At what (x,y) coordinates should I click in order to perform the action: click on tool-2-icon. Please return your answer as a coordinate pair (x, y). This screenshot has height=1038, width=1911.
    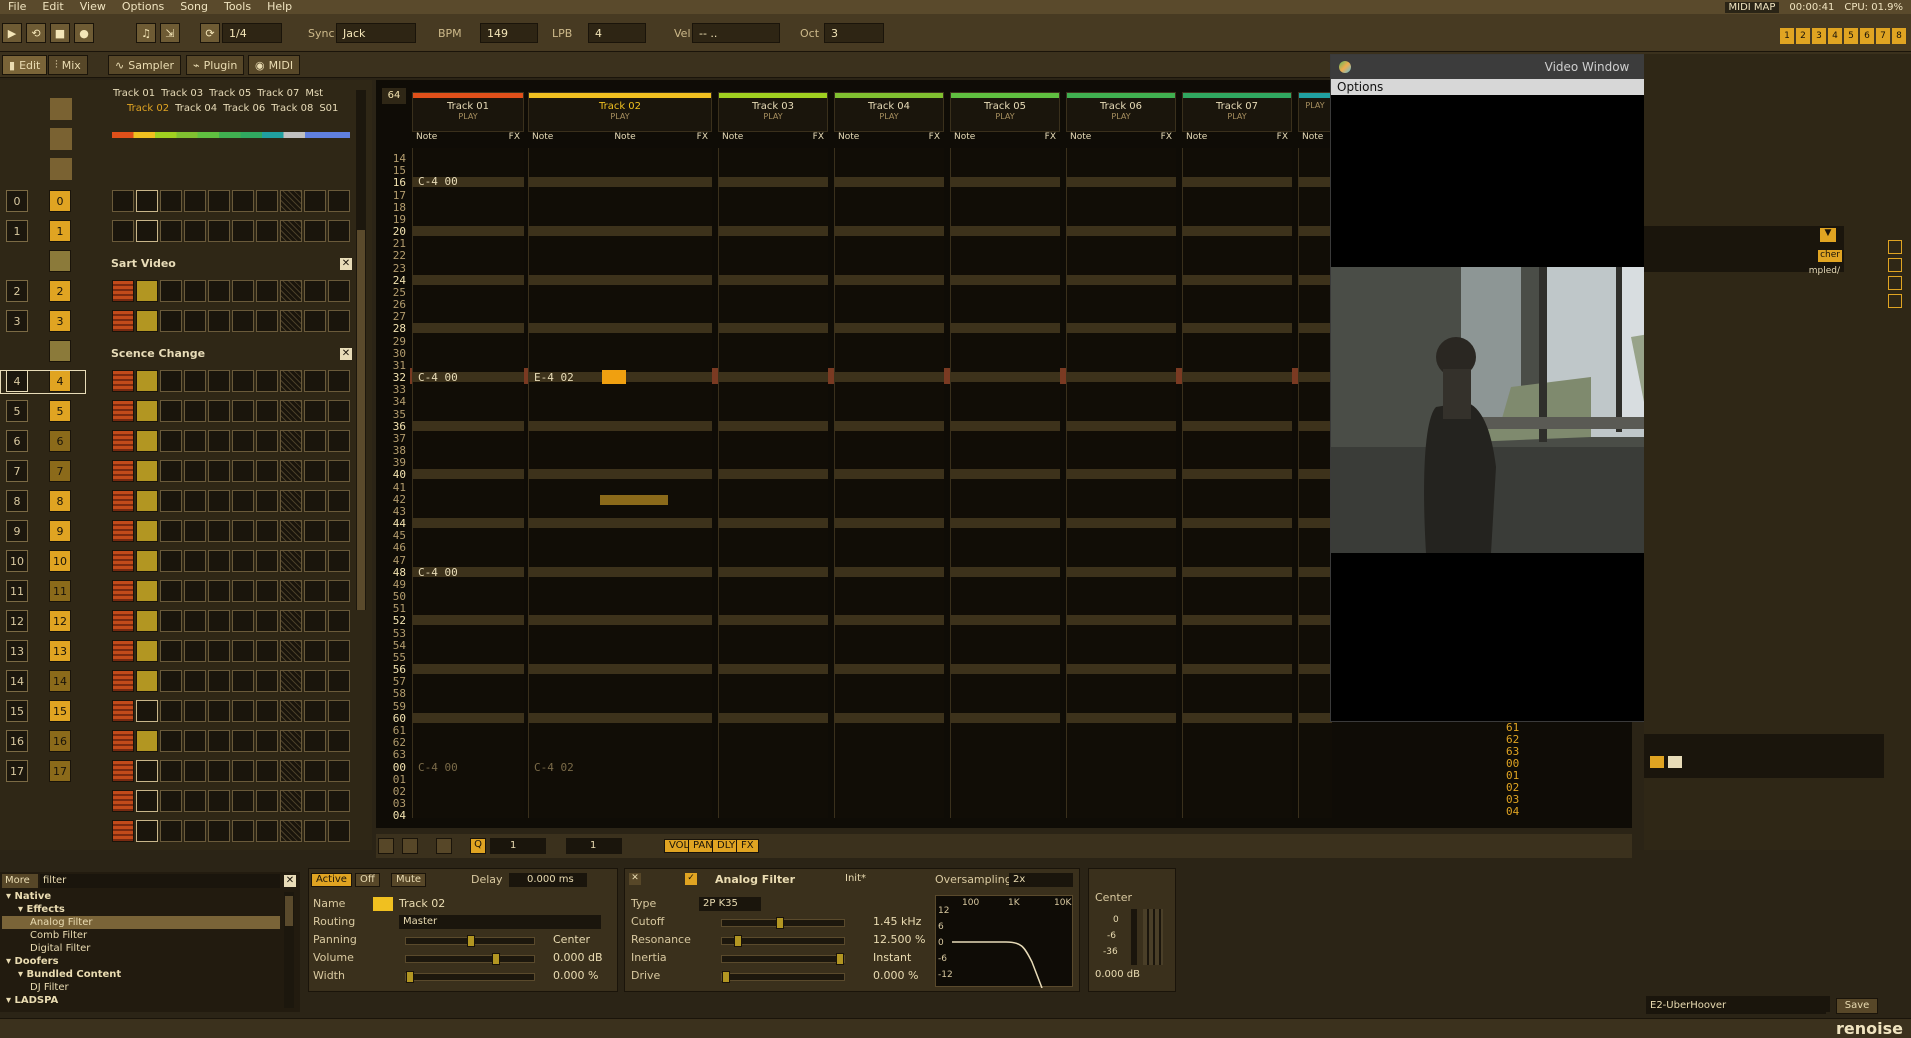
    Looking at the image, I should click on (1895, 265).